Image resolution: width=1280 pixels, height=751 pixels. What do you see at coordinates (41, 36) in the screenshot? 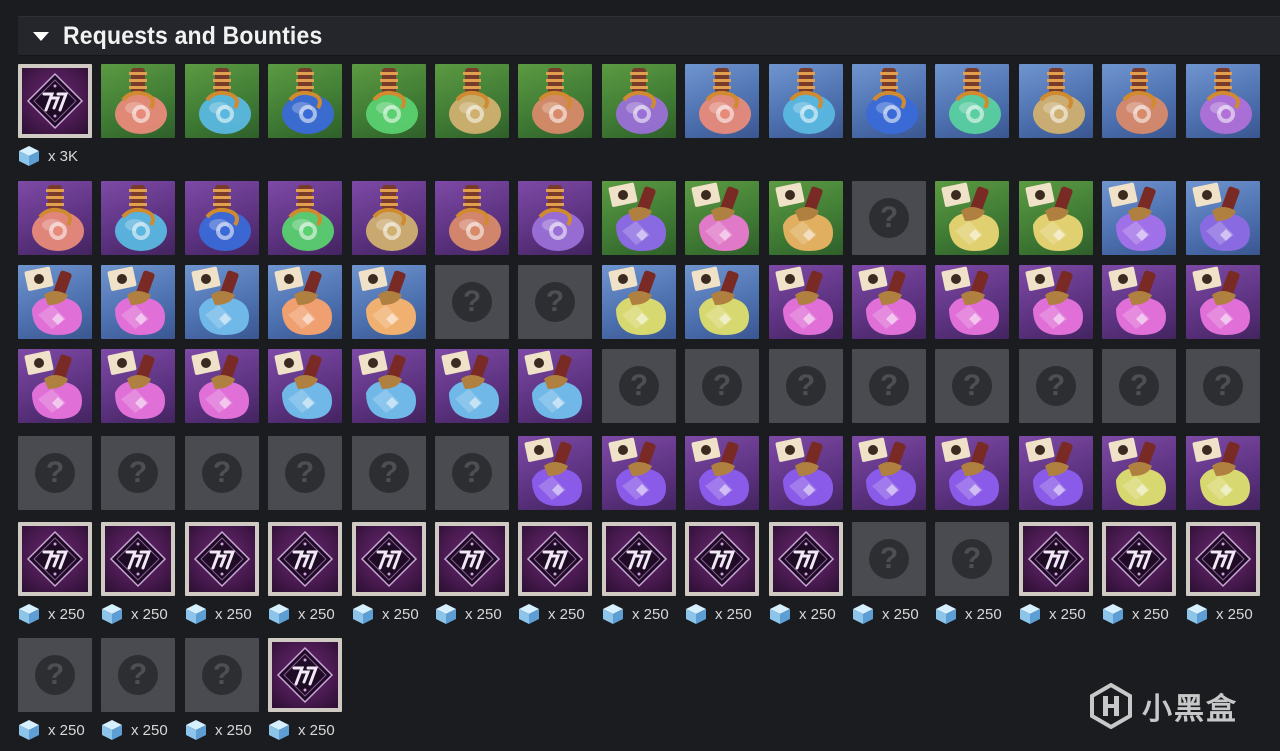
I see `triangle-down-icon` at bounding box center [41, 36].